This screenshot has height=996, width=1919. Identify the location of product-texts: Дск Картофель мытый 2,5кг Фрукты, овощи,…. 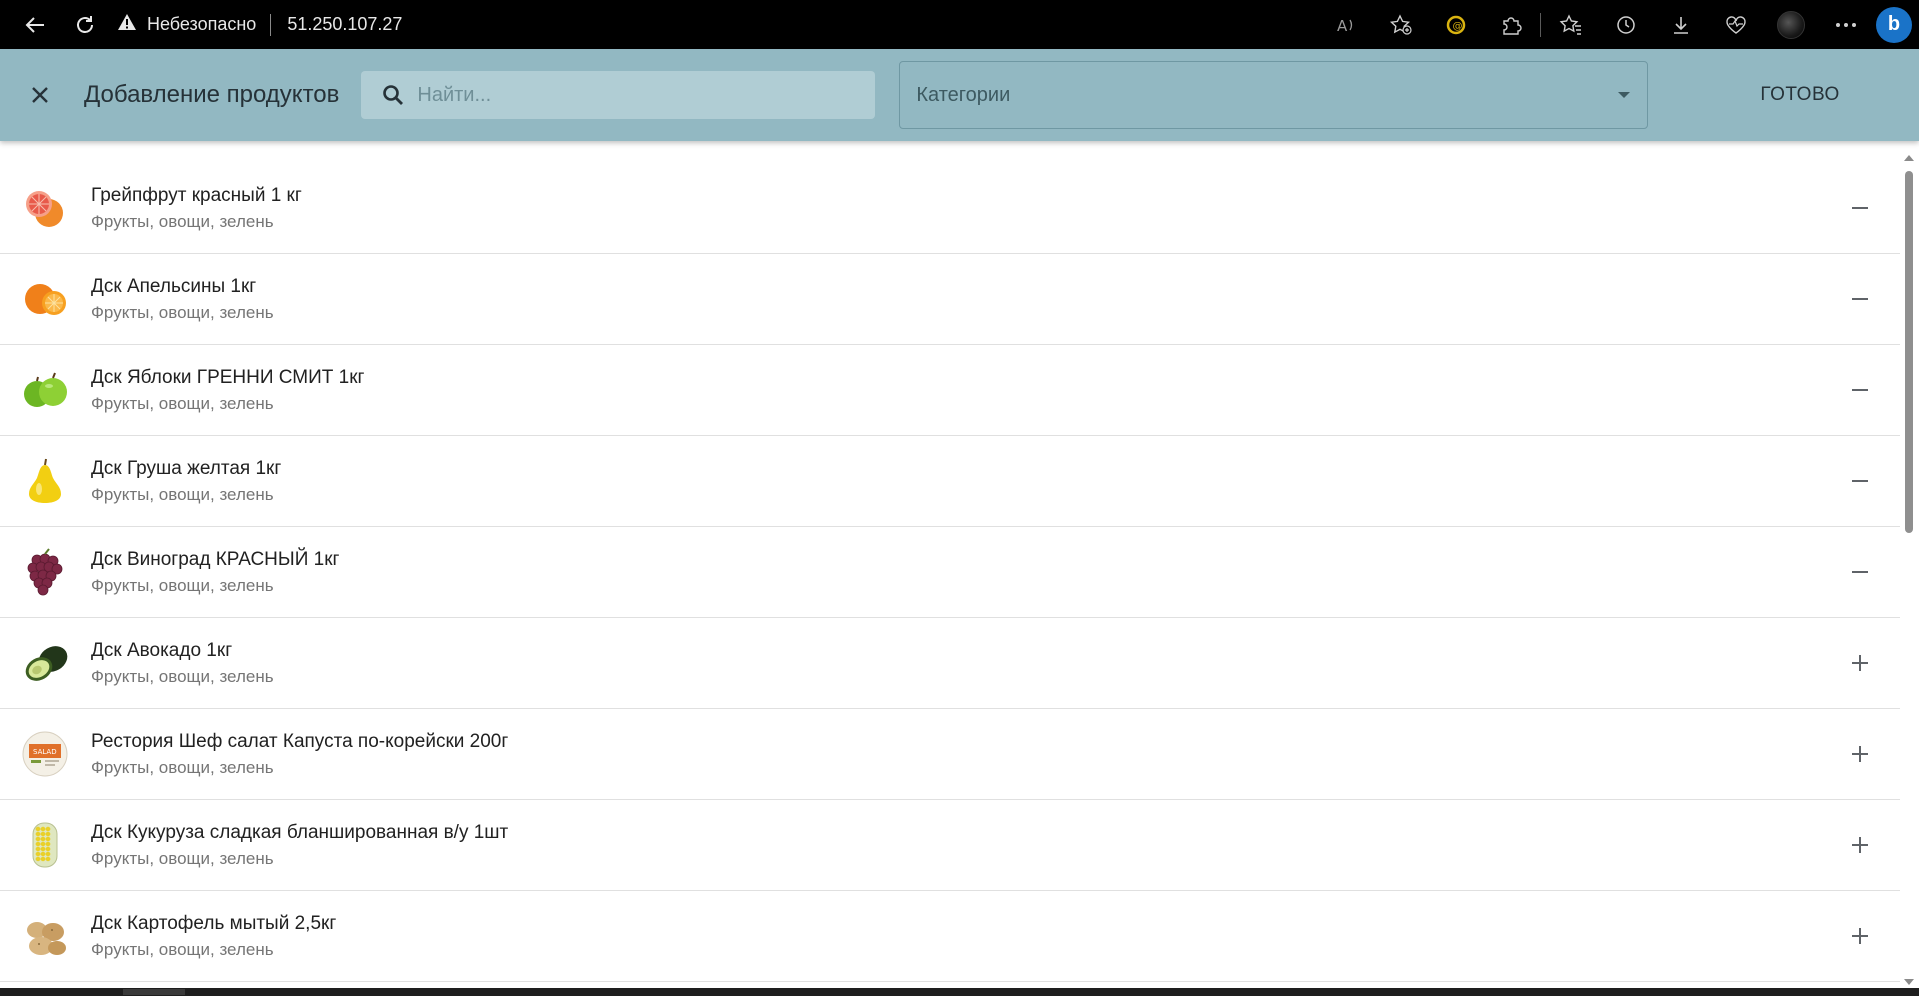
(213, 936).